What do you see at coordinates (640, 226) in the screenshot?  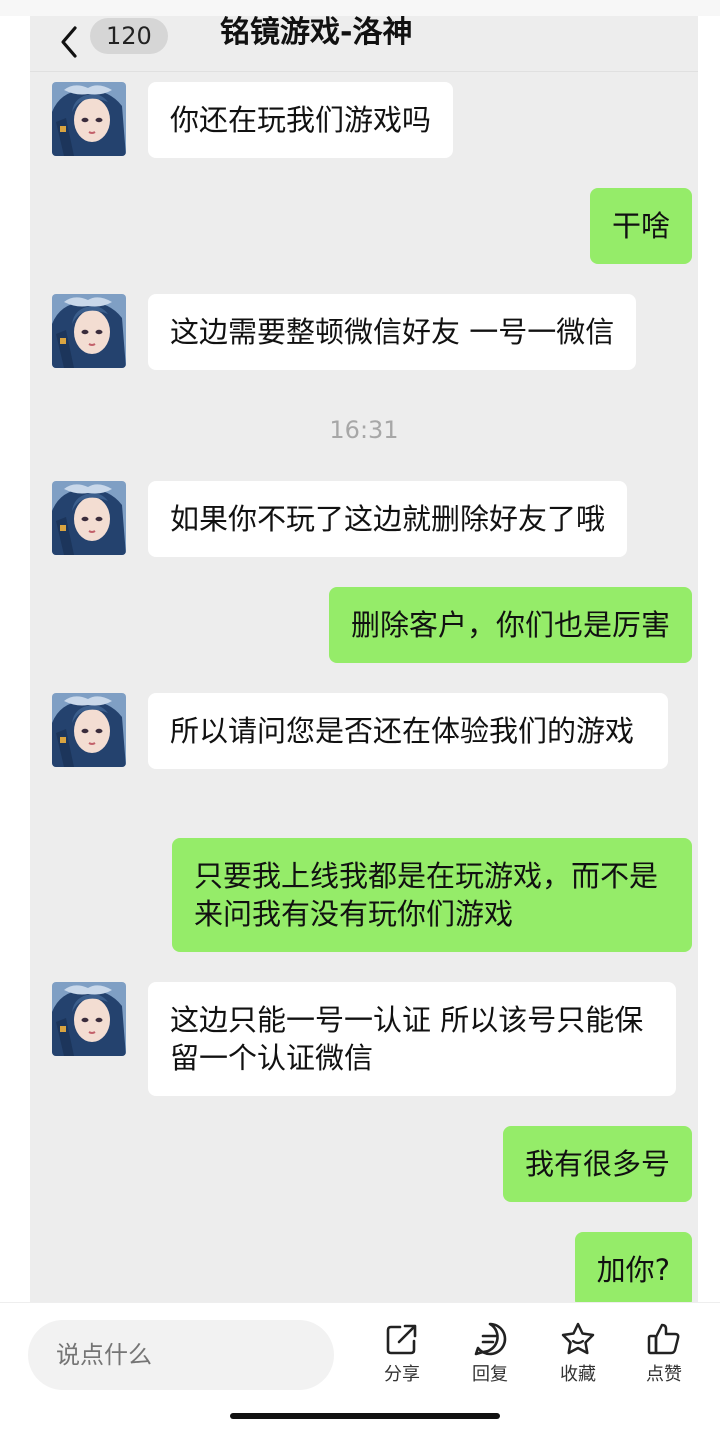 I see `message-bubble-outgoing: 干啥` at bounding box center [640, 226].